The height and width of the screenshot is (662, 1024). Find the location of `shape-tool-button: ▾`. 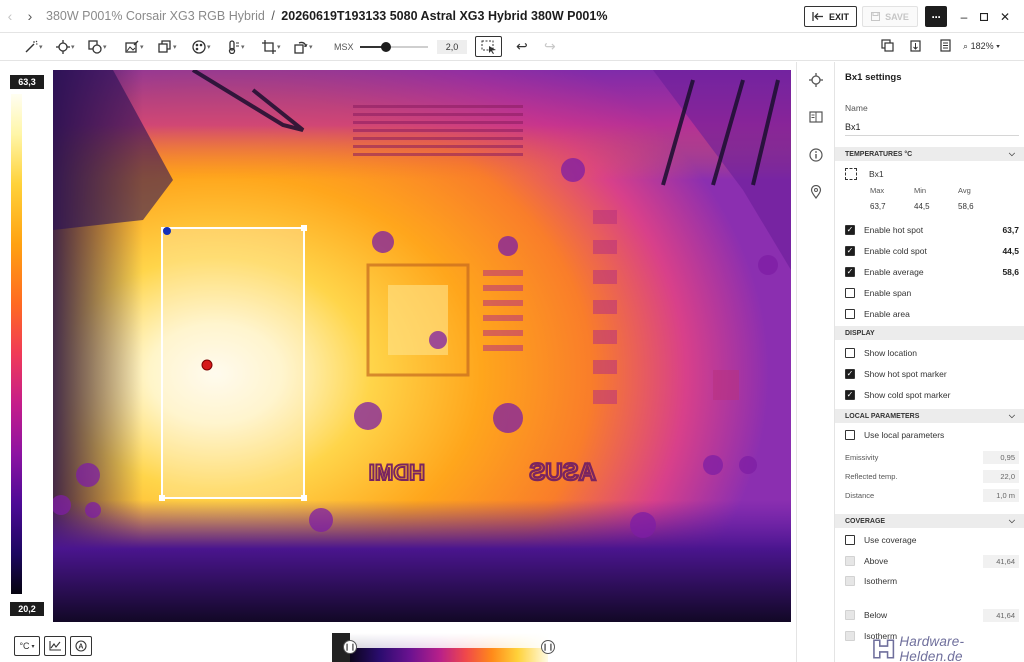

shape-tool-button: ▾ is located at coordinates (97, 47).